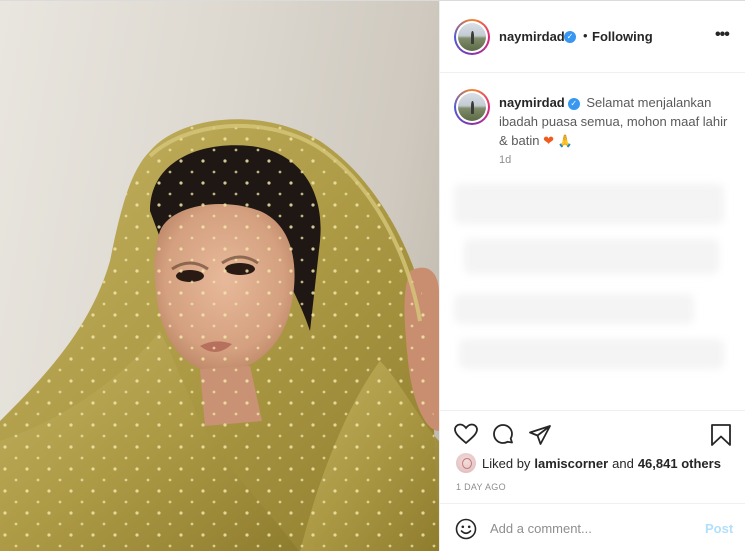 This screenshot has height=551, width=745. I want to click on liker-username: lamiscorner, so click(571, 463).